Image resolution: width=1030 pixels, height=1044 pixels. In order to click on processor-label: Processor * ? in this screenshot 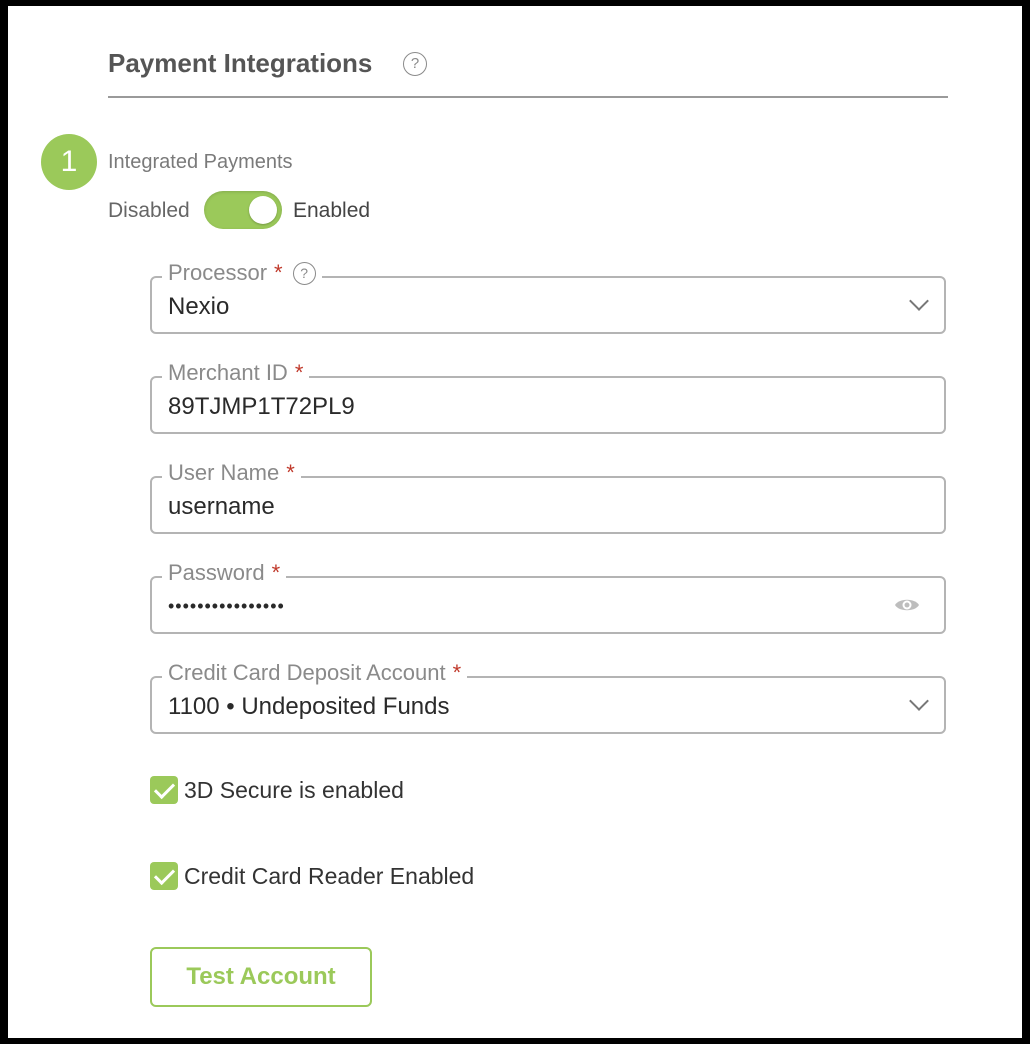, I will do `click(242, 273)`.